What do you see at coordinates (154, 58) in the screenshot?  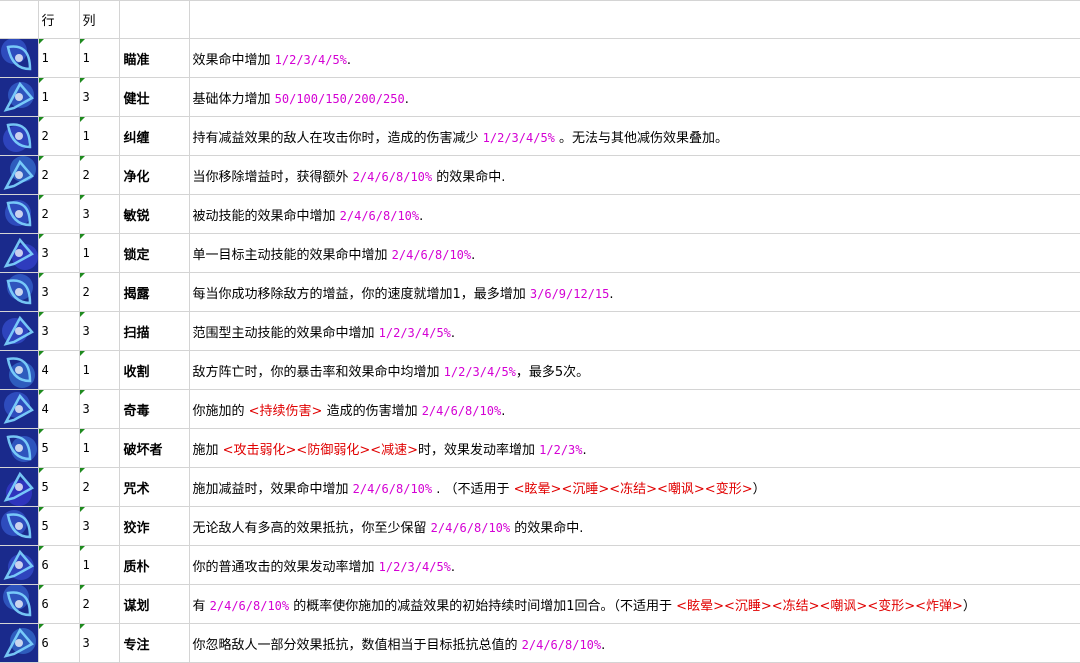 I see `talent-name-cell: 瞄准` at bounding box center [154, 58].